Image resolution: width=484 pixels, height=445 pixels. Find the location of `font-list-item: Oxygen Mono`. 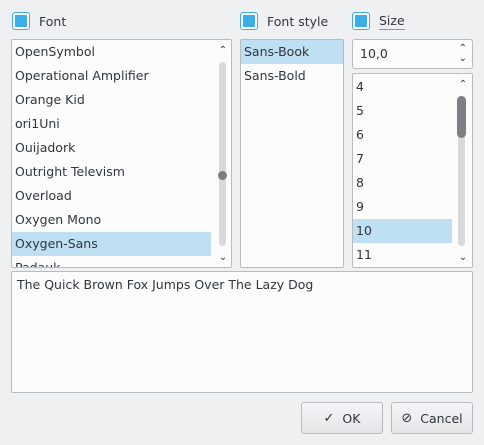

font-list-item: Oxygen Mono is located at coordinates (111, 220).